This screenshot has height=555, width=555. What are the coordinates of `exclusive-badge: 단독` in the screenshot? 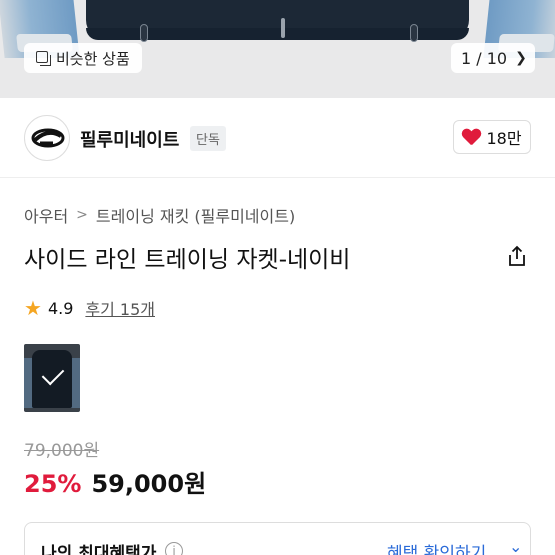 It's located at (208, 138).